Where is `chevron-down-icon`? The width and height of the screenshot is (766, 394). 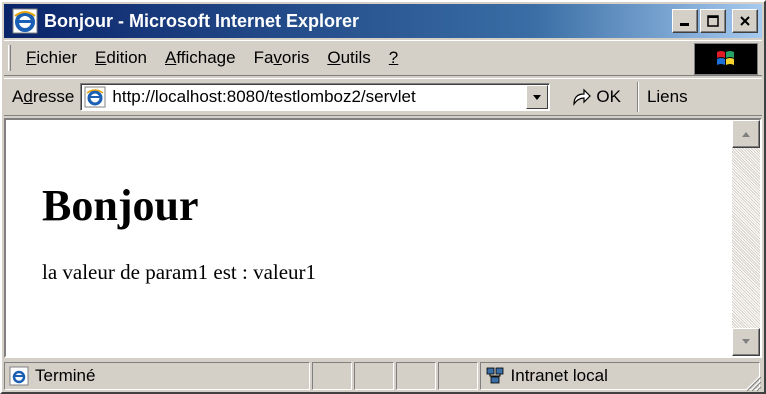
chevron-down-icon is located at coordinates (537, 97).